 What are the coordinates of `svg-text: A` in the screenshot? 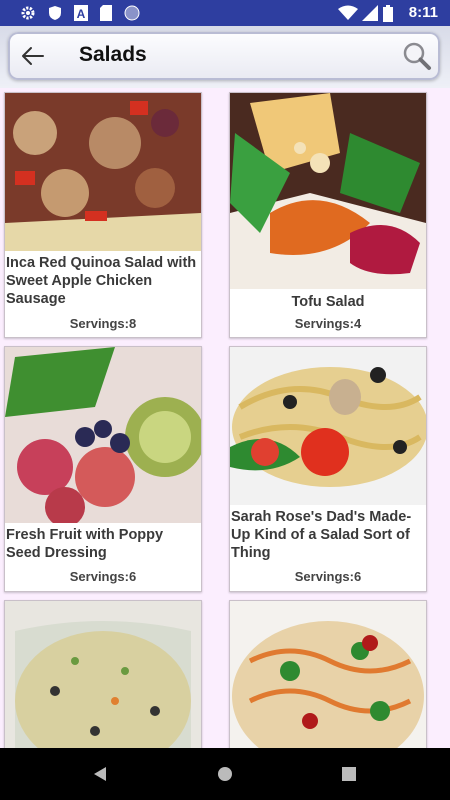 It's located at (81, 14).